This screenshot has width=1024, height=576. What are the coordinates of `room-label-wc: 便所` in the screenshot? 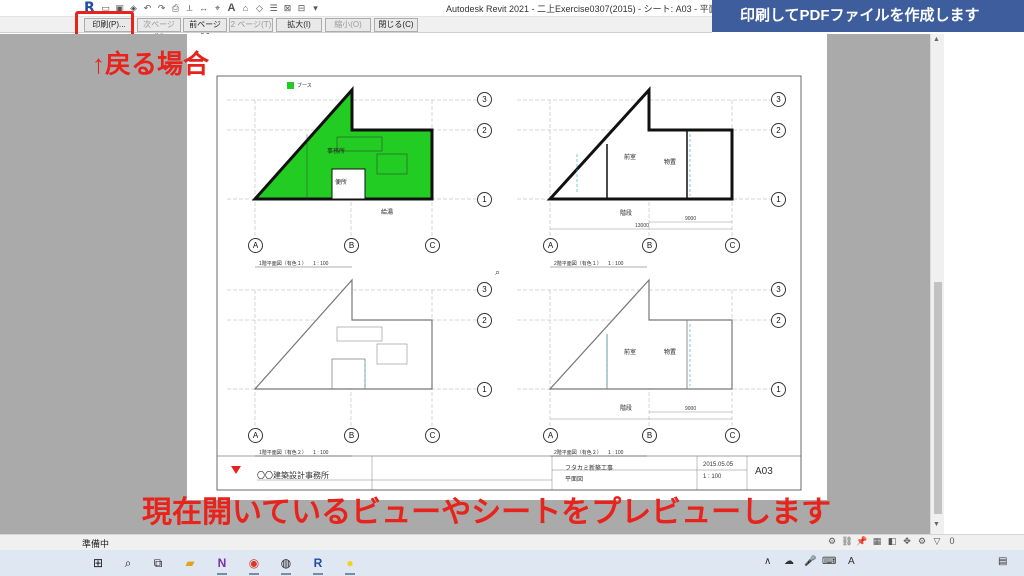 It's located at (341, 183).